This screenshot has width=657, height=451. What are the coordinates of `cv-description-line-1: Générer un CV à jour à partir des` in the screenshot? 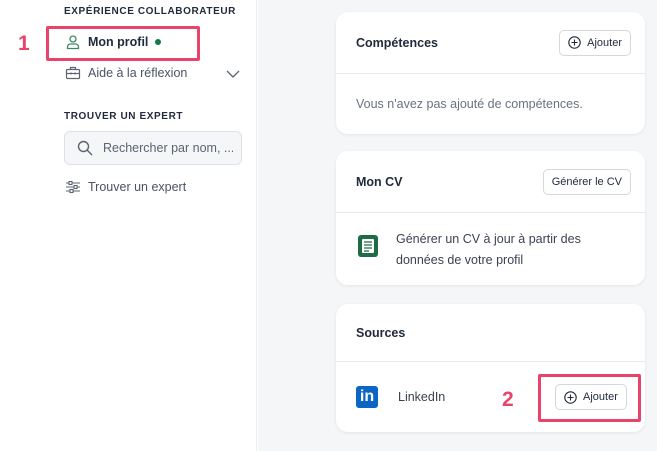 It's located at (488, 239).